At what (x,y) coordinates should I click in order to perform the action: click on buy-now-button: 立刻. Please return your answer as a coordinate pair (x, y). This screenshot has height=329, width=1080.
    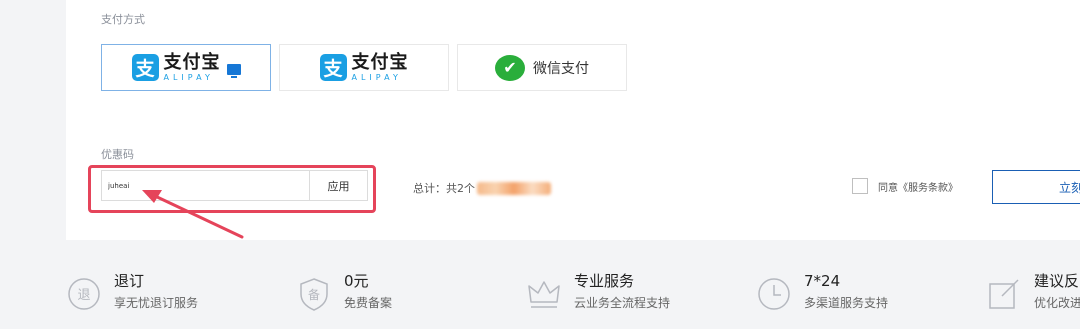
    Looking at the image, I should click on (1036, 187).